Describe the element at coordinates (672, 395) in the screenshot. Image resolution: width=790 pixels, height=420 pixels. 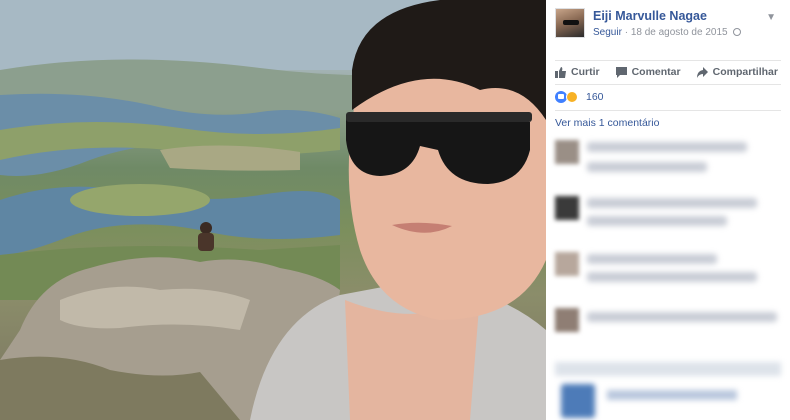
I see `composer-text-blur` at that location.